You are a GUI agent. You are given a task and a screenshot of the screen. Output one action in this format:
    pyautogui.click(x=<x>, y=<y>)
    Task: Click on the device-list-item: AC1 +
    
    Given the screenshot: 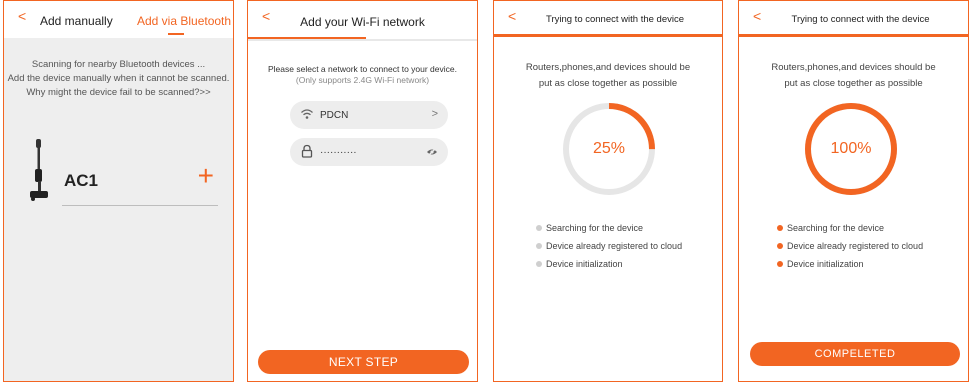 What is the action you would take?
    pyautogui.click(x=120, y=172)
    